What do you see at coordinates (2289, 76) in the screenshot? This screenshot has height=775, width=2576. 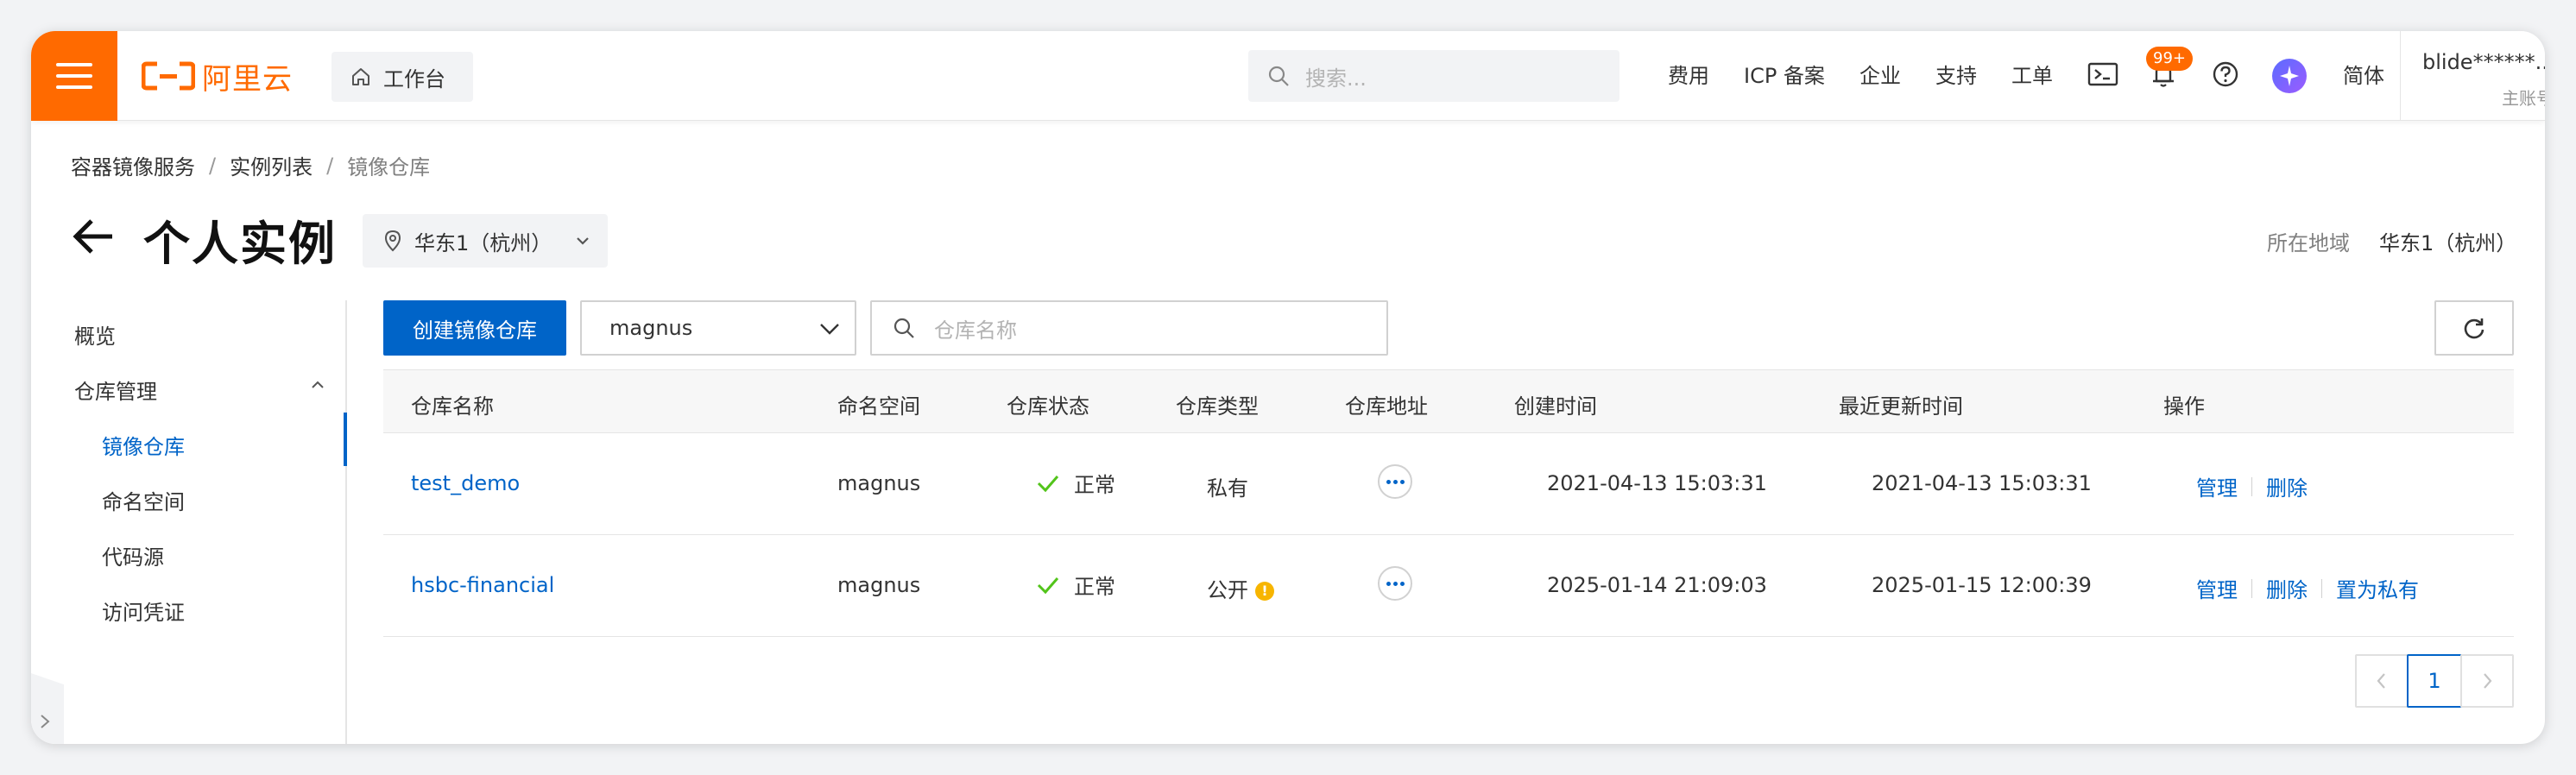 I see `ai-assistant-icon` at bounding box center [2289, 76].